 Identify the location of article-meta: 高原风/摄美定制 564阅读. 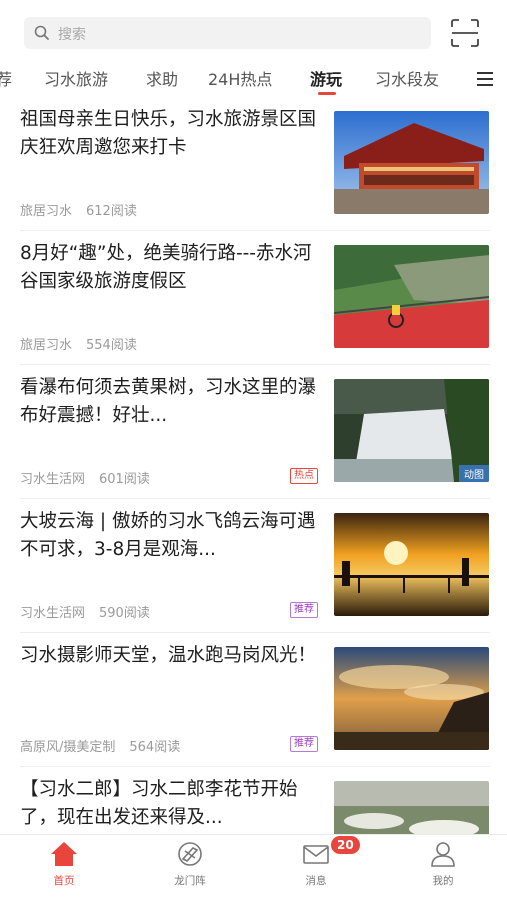
(100, 745).